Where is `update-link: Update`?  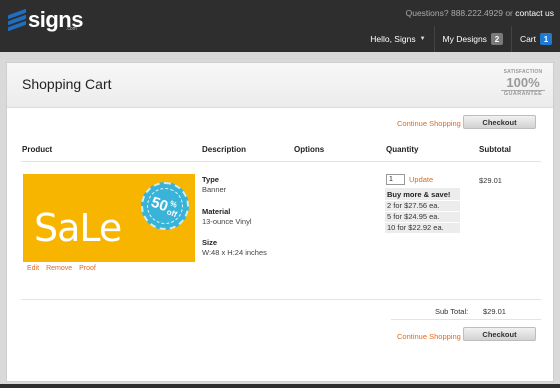
update-link: Update is located at coordinates (421, 179).